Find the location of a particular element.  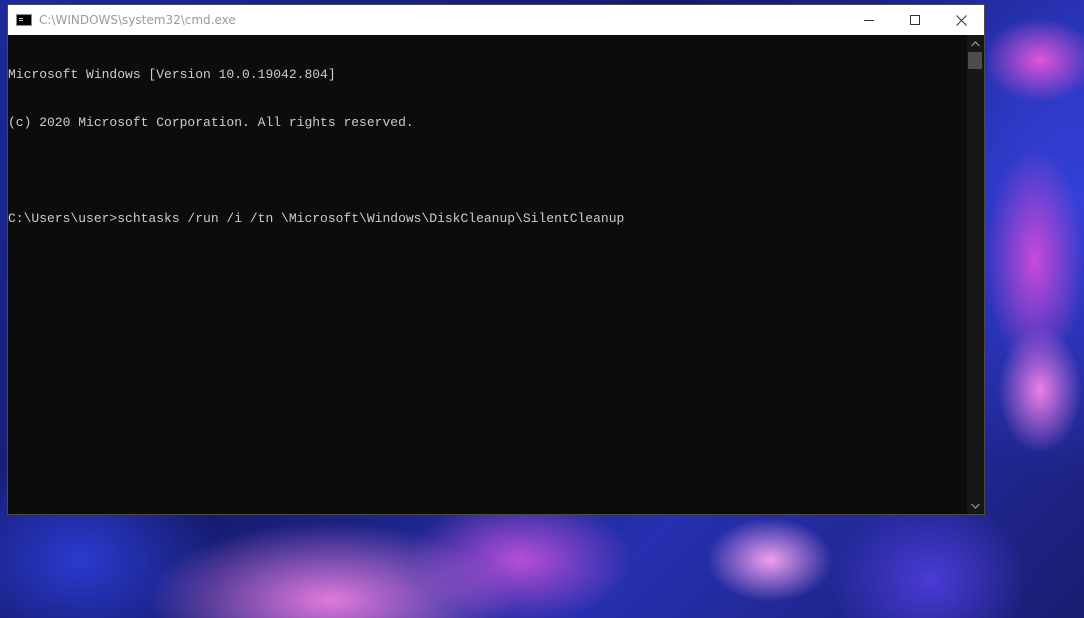

minimize-button is located at coordinates (869, 20).